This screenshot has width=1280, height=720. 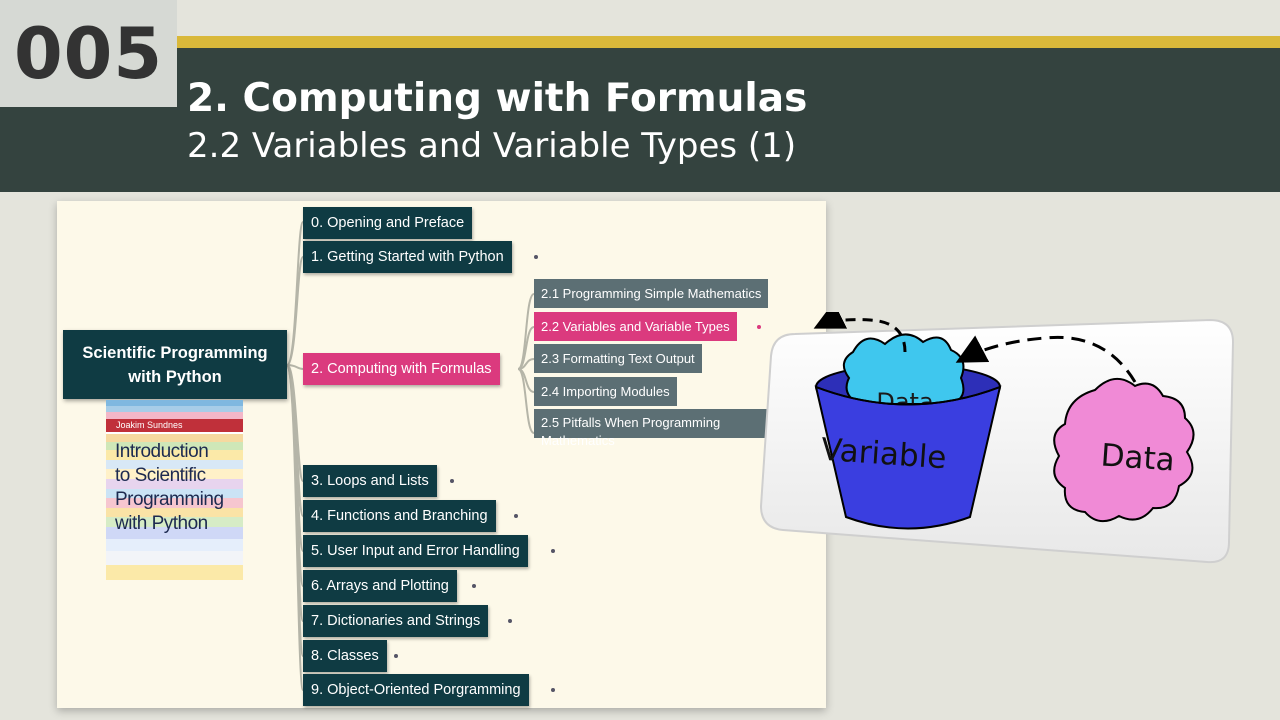 What do you see at coordinates (1138, 457) in the screenshot?
I see `data-blob-label: Data` at bounding box center [1138, 457].